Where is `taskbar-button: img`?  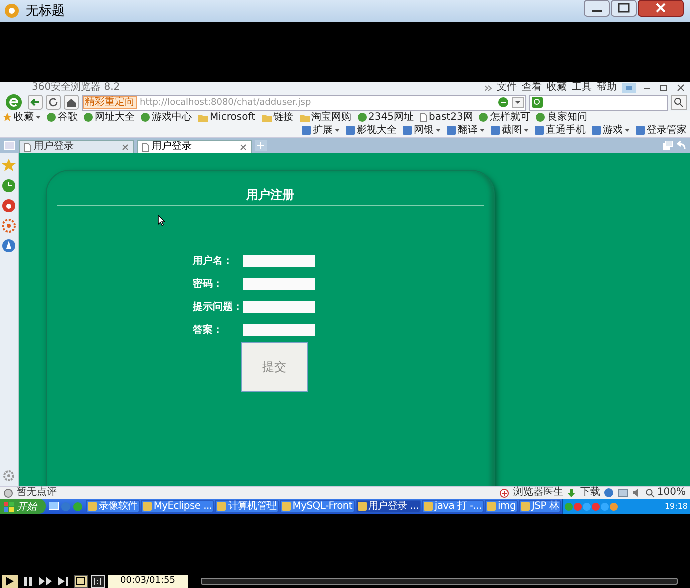 taskbar-button: img is located at coordinates (501, 506).